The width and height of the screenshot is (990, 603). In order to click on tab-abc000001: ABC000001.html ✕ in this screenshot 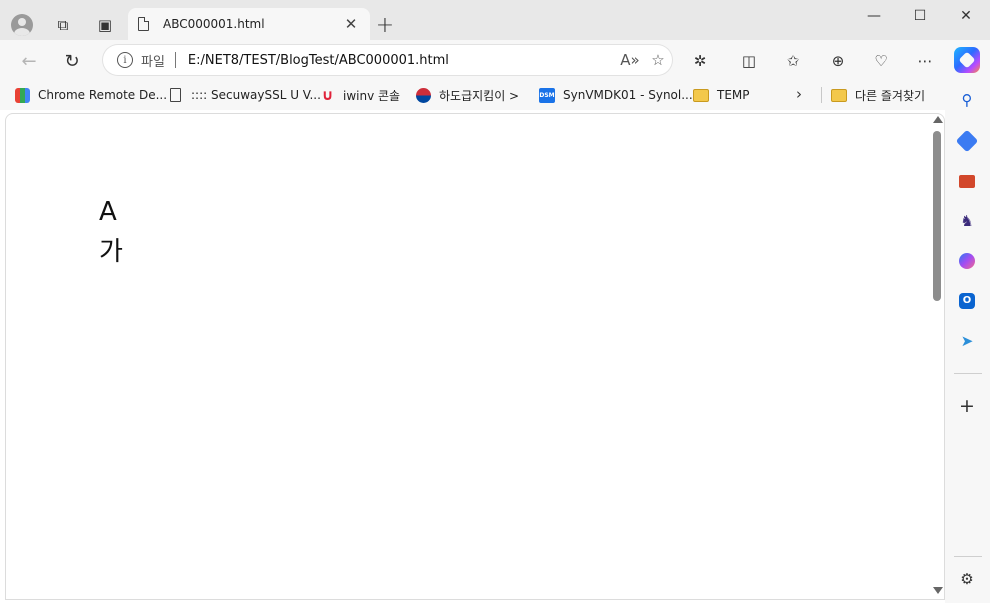, I will do `click(249, 24)`.